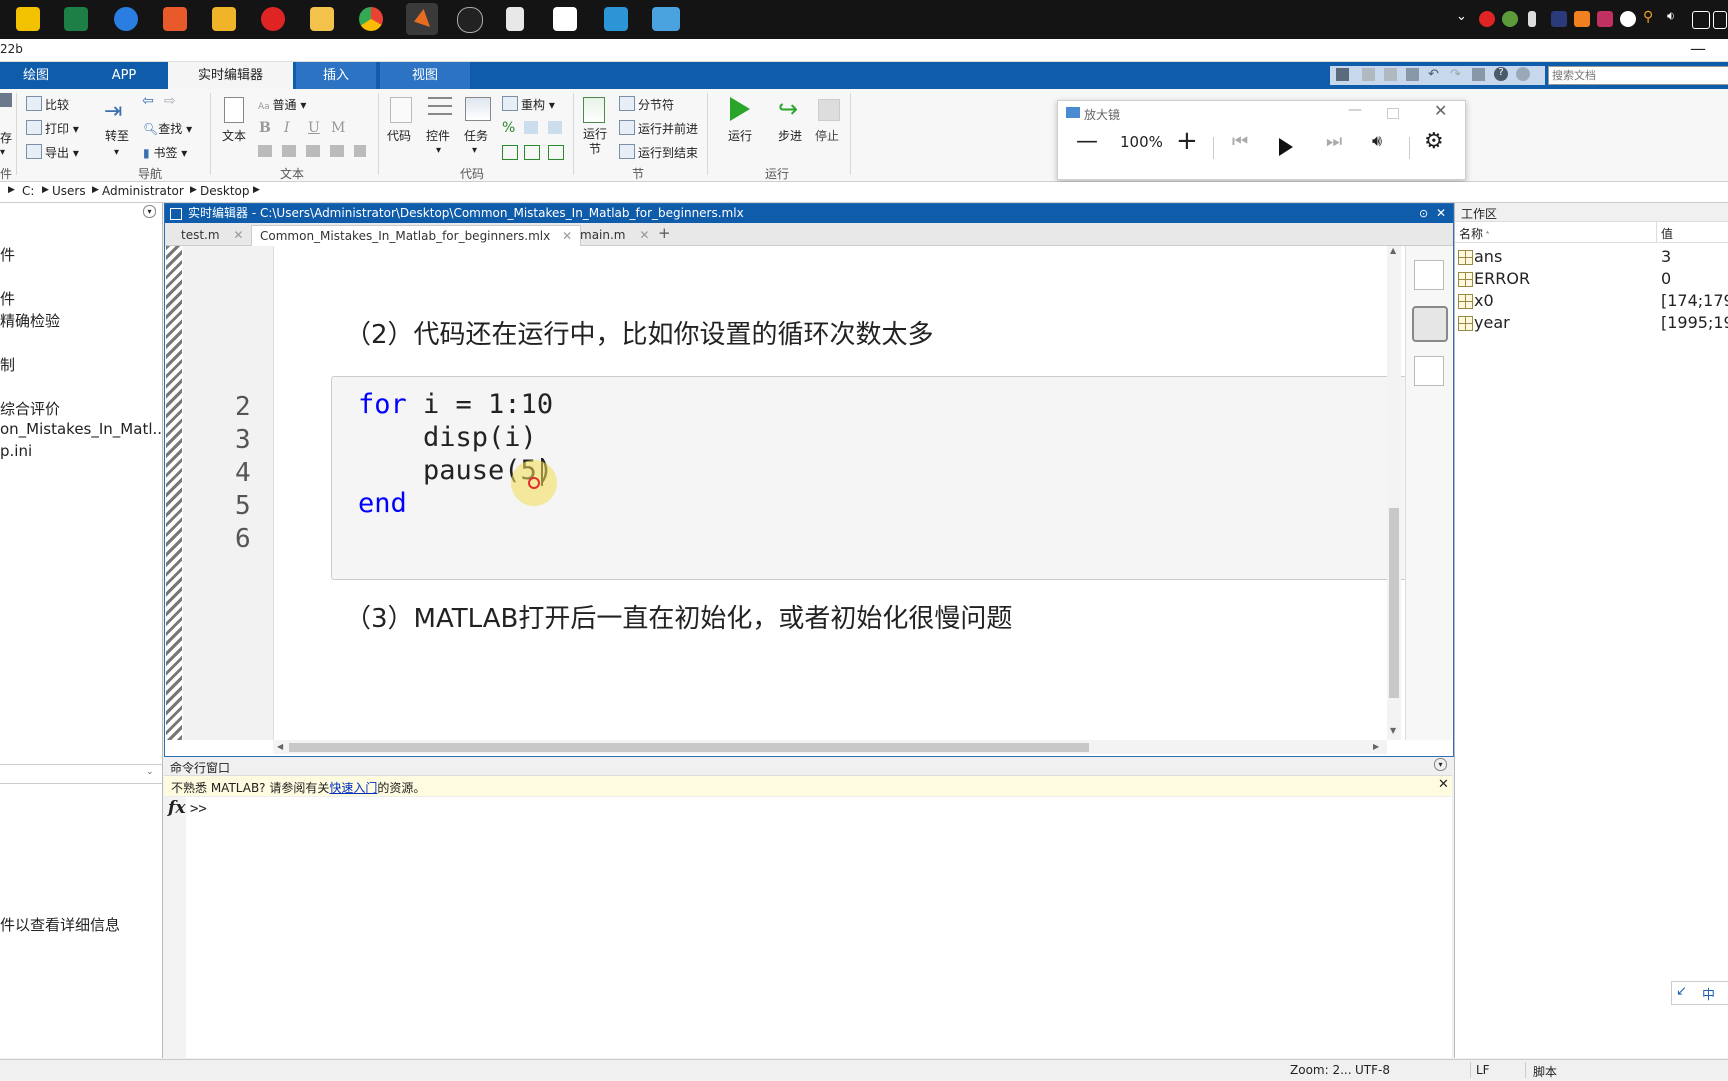 The height and width of the screenshot is (1081, 1728). Describe the element at coordinates (614, 235) in the screenshot. I see `tab-main-m: main.m ✕` at that location.